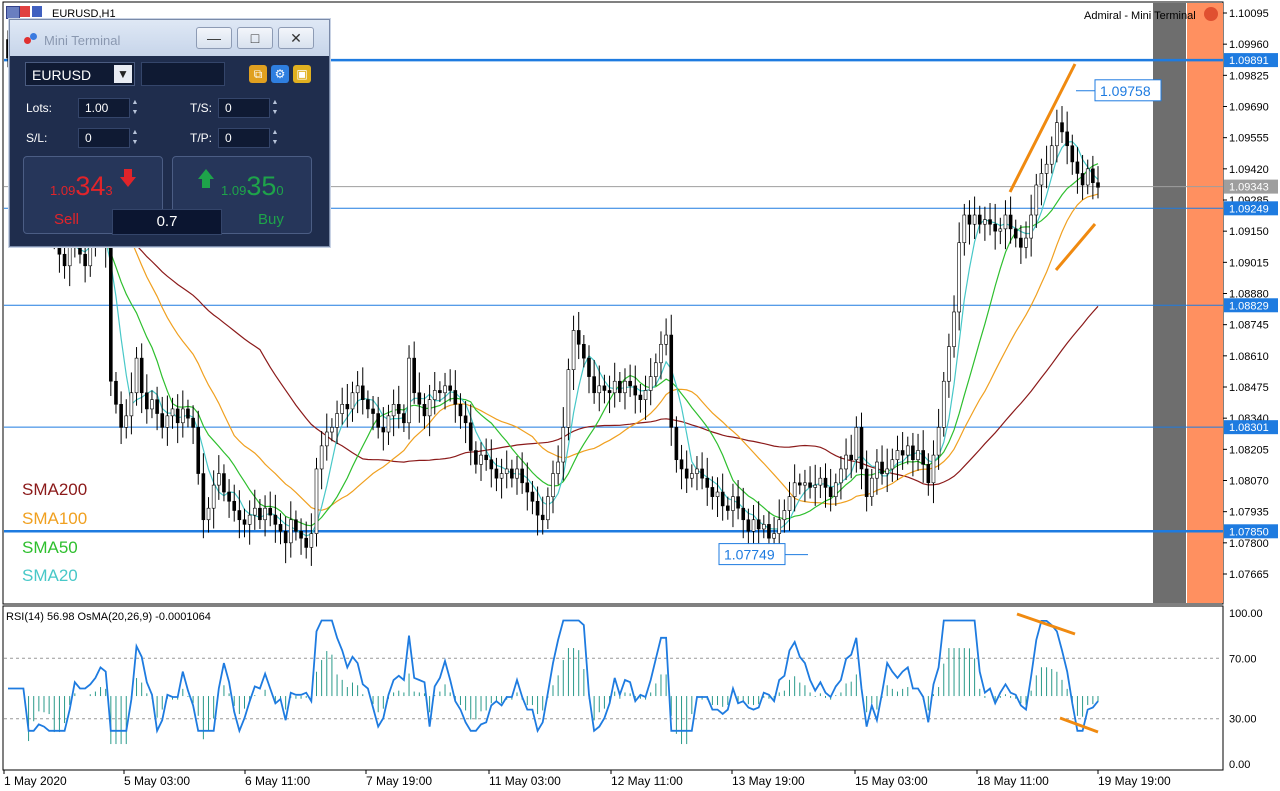 This screenshot has height=791, width=1280. Describe the element at coordinates (244, 108) in the screenshot. I see `ts-input: 0` at that location.